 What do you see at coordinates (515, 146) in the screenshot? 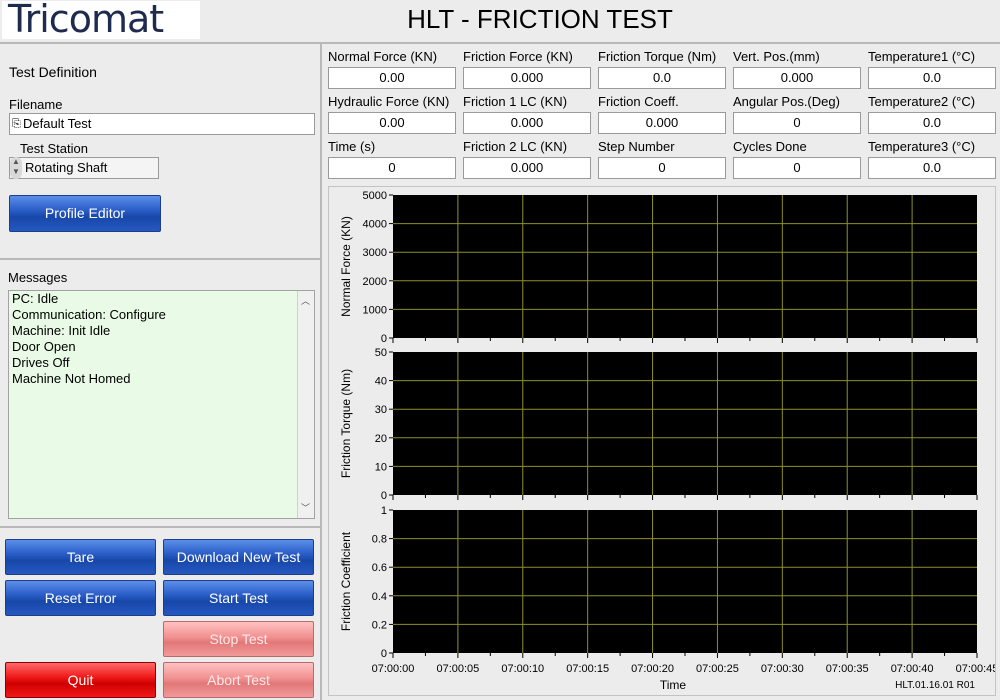
I see `readout-label: Friction 2 LC (KN)` at bounding box center [515, 146].